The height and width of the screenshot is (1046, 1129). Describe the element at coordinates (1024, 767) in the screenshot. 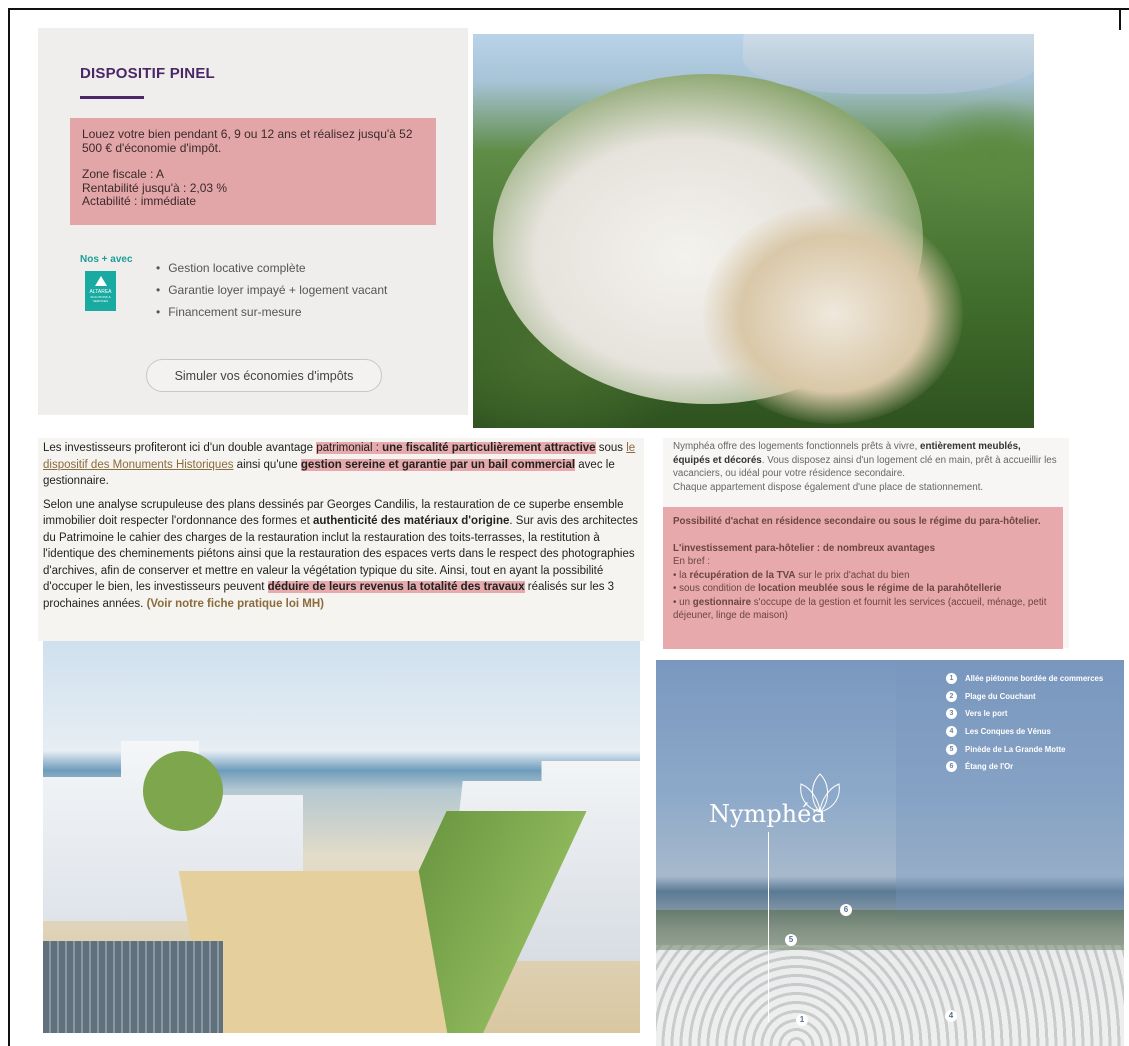

I see `legend-item: 6 Étang de l'Or` at that location.